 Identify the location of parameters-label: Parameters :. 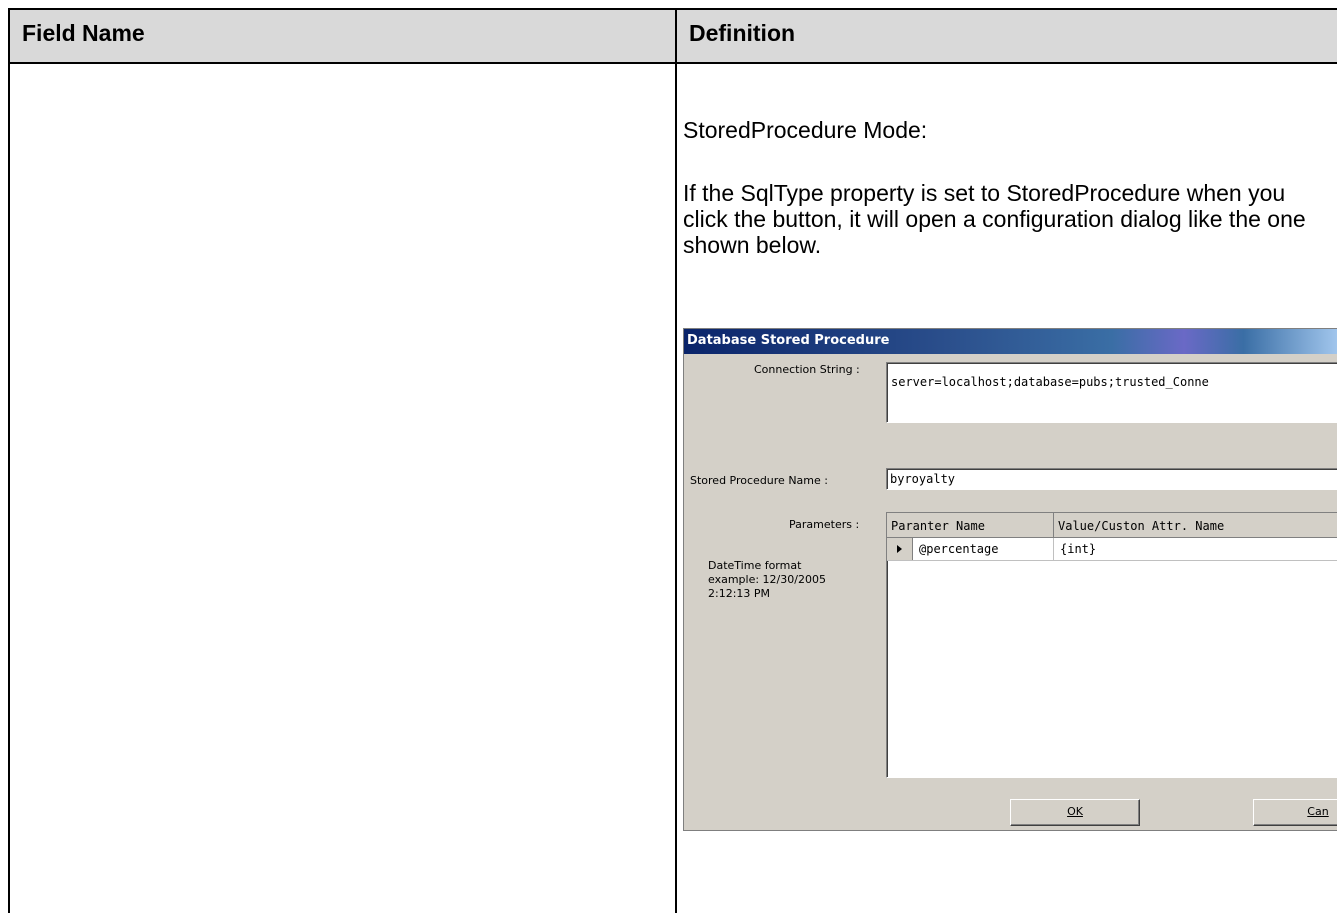
(824, 524).